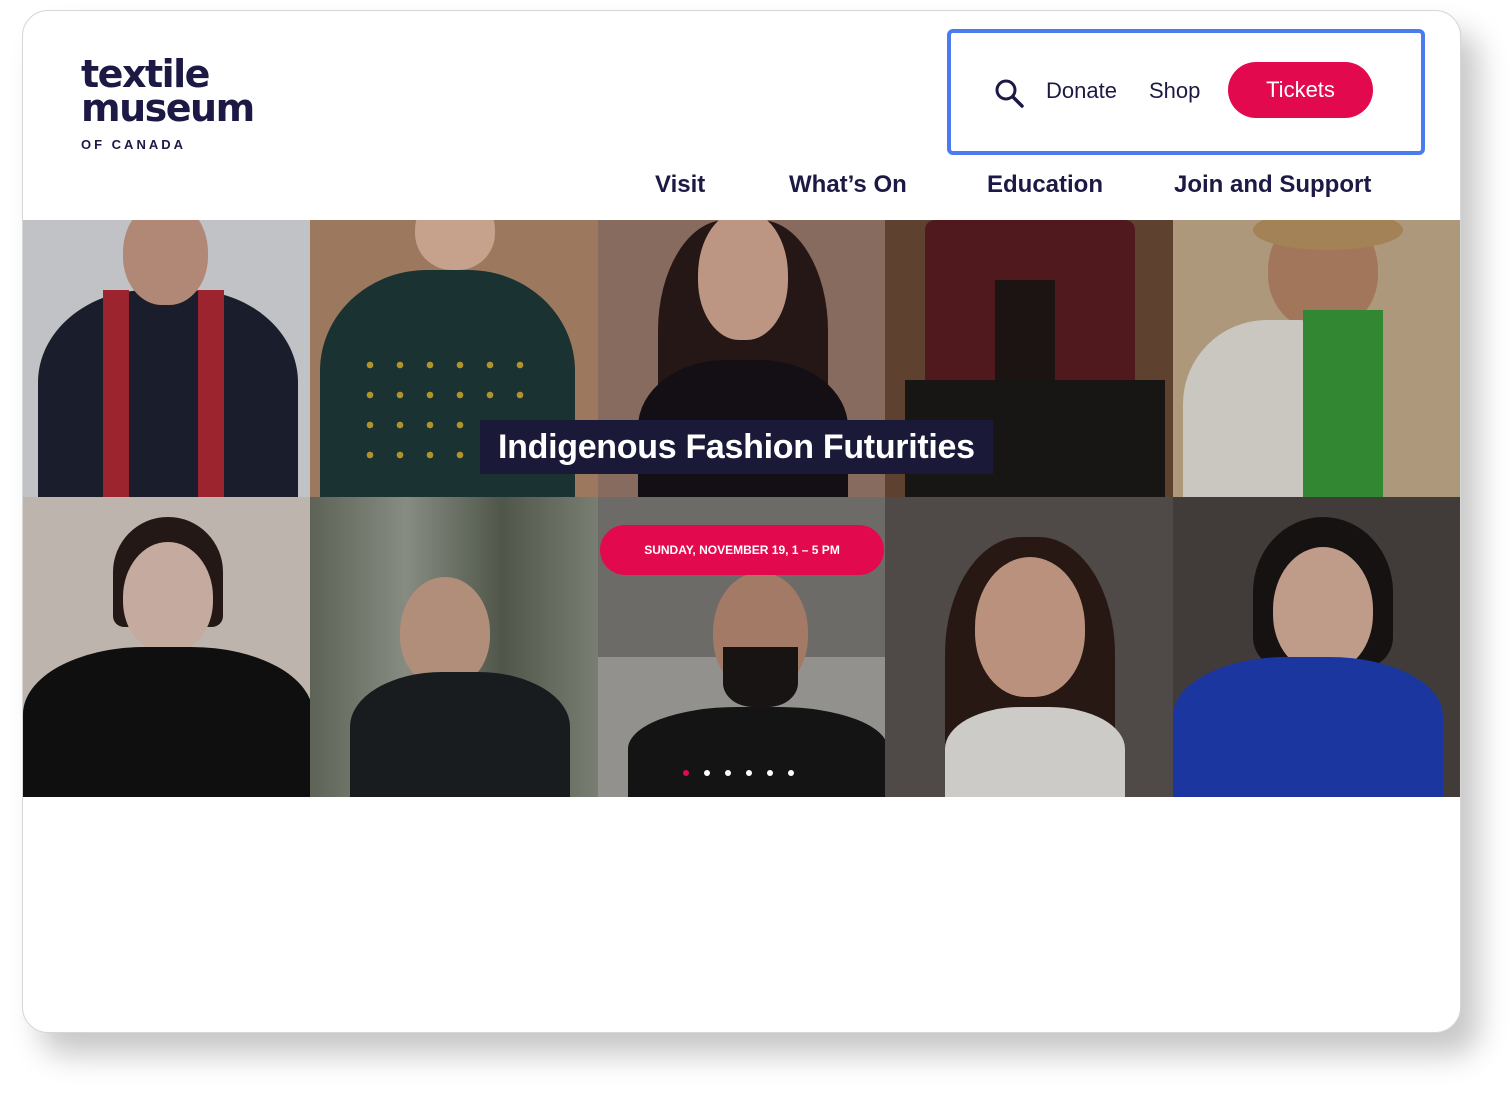 The height and width of the screenshot is (1096, 1512). I want to click on hero-title: Indigenous Fashion Futurities, so click(736, 447).